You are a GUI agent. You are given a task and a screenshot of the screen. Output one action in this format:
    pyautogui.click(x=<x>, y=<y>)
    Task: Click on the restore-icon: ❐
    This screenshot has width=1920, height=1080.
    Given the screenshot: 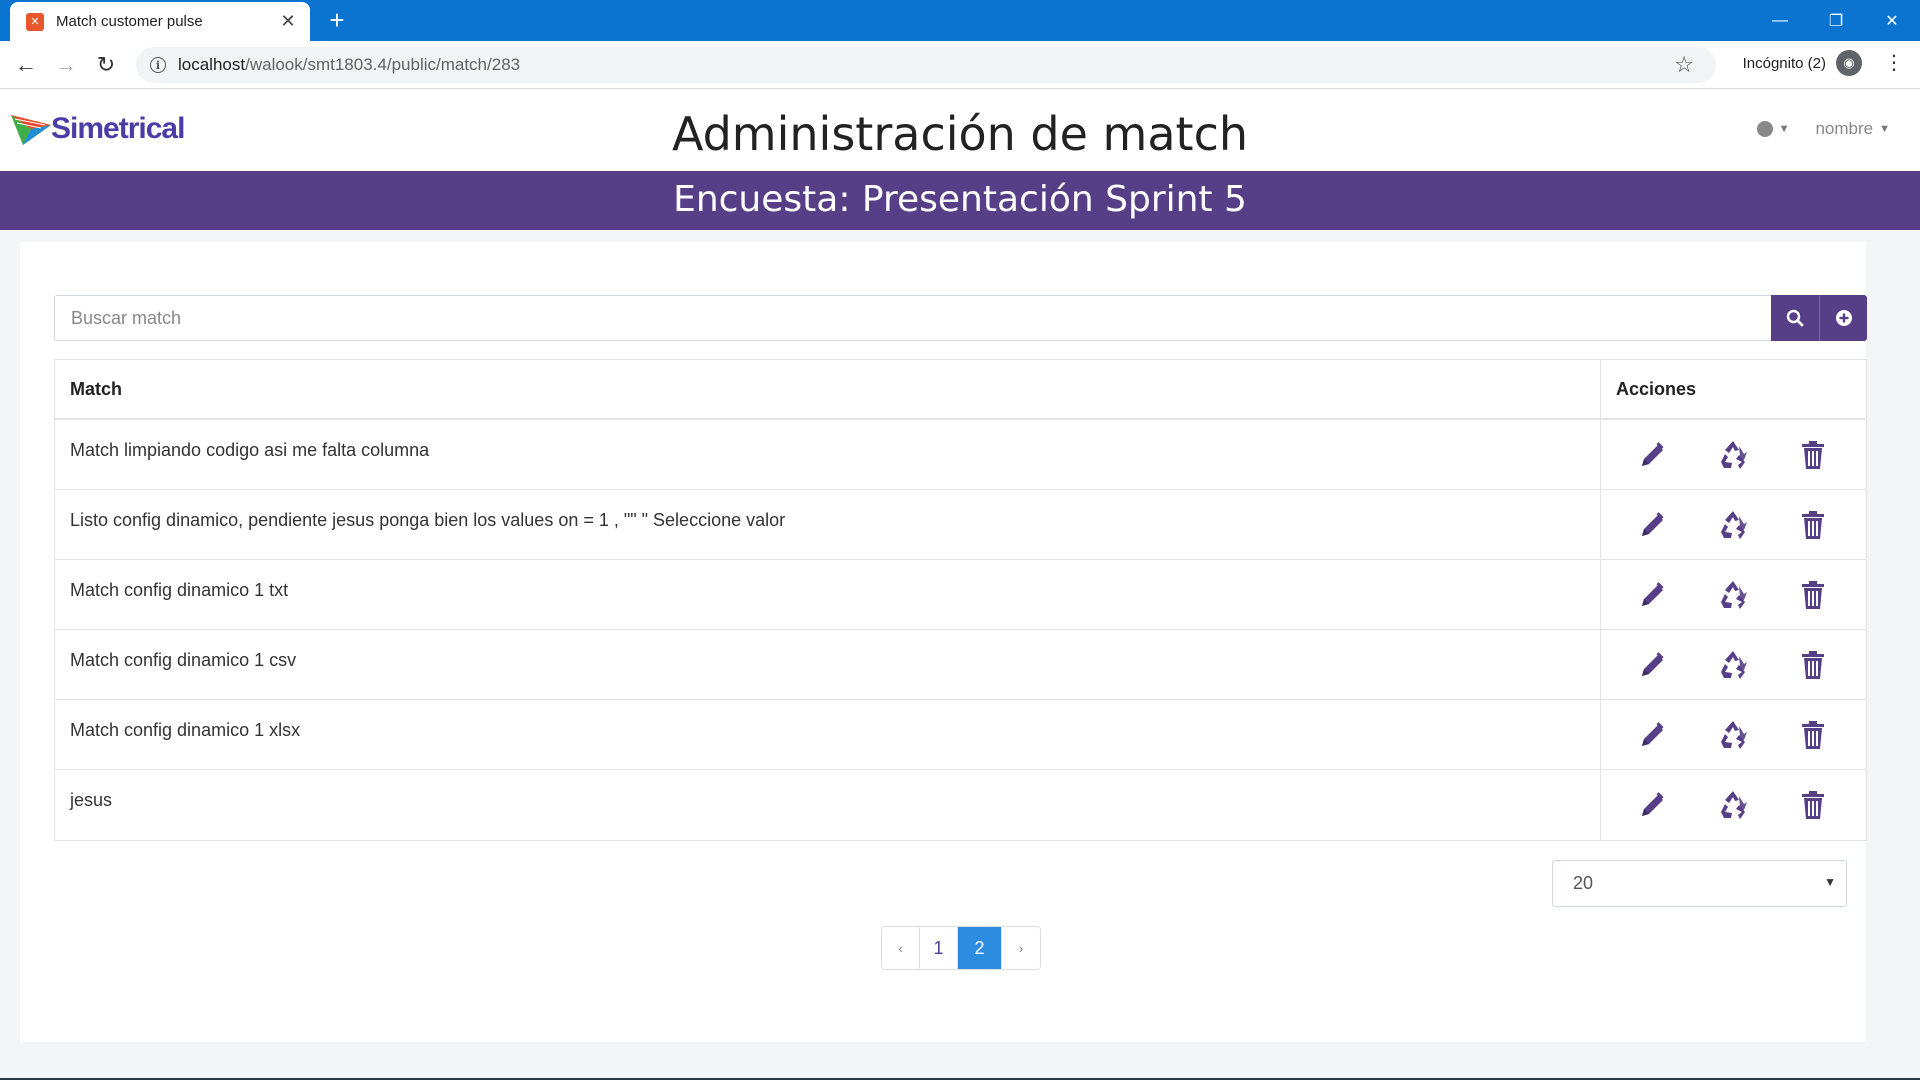 What is the action you would take?
    pyautogui.click(x=1836, y=20)
    